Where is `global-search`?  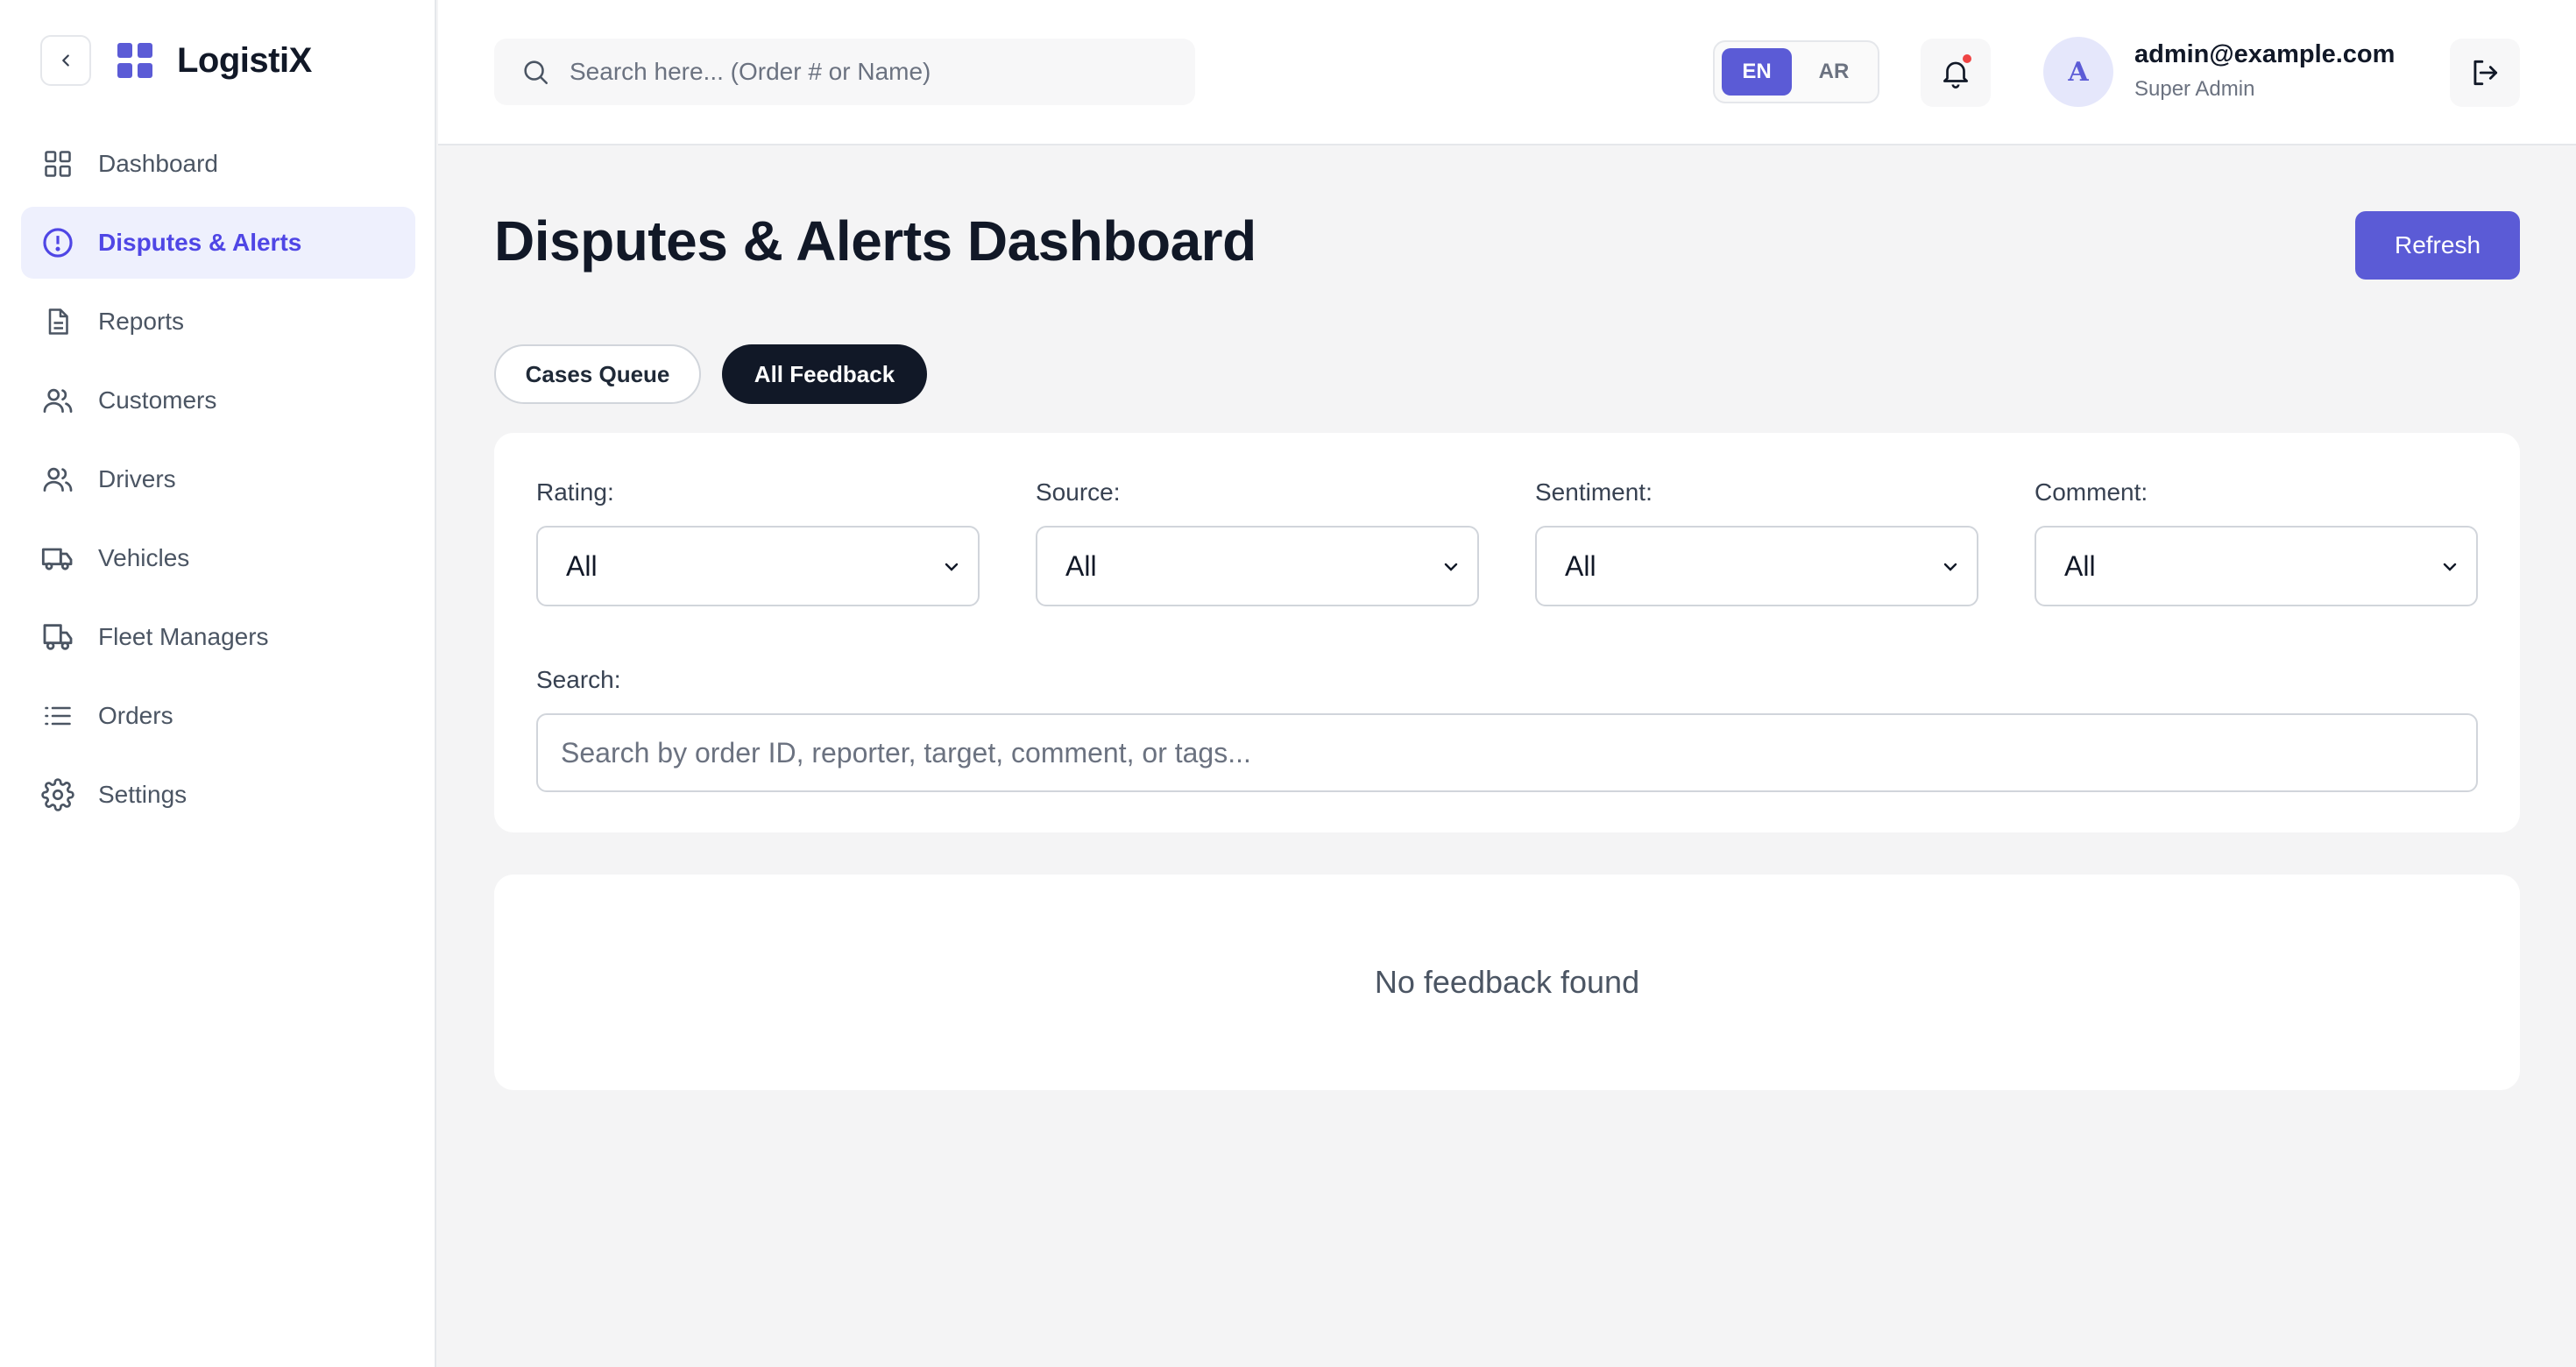 global-search is located at coordinates (844, 72).